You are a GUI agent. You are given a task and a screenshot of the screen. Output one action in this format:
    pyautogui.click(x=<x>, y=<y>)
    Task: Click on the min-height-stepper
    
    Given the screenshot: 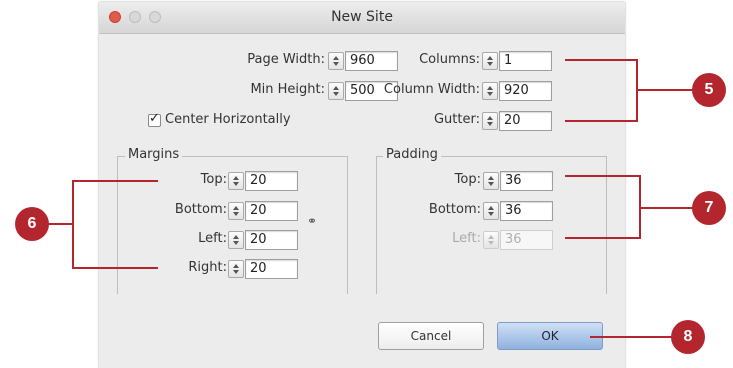 What is the action you would take?
    pyautogui.click(x=336, y=91)
    